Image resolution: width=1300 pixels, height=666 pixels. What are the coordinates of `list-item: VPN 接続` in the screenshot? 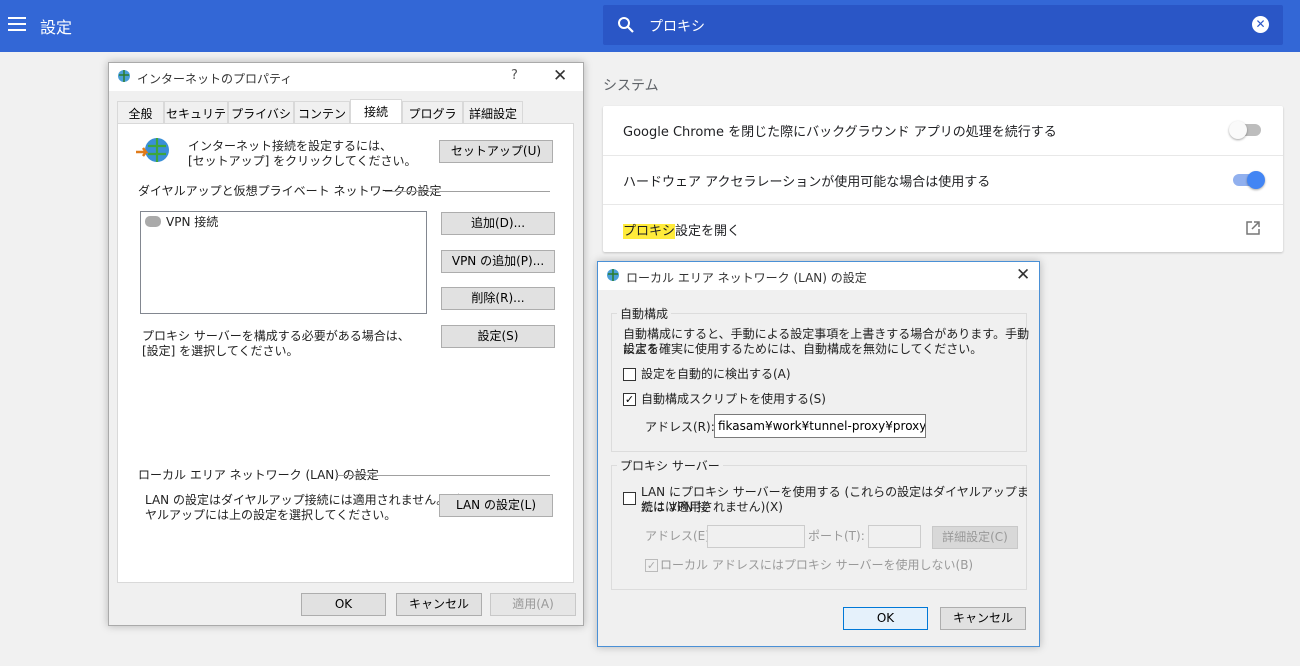 It's located at (181, 222).